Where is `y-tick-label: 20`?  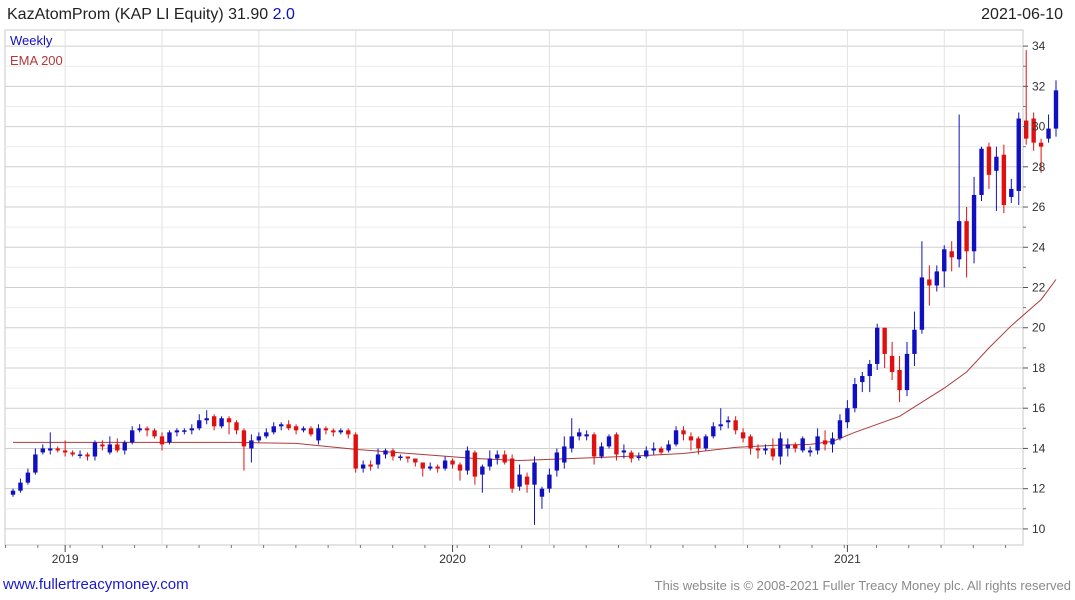
y-tick-label: 20 is located at coordinates (1039, 328).